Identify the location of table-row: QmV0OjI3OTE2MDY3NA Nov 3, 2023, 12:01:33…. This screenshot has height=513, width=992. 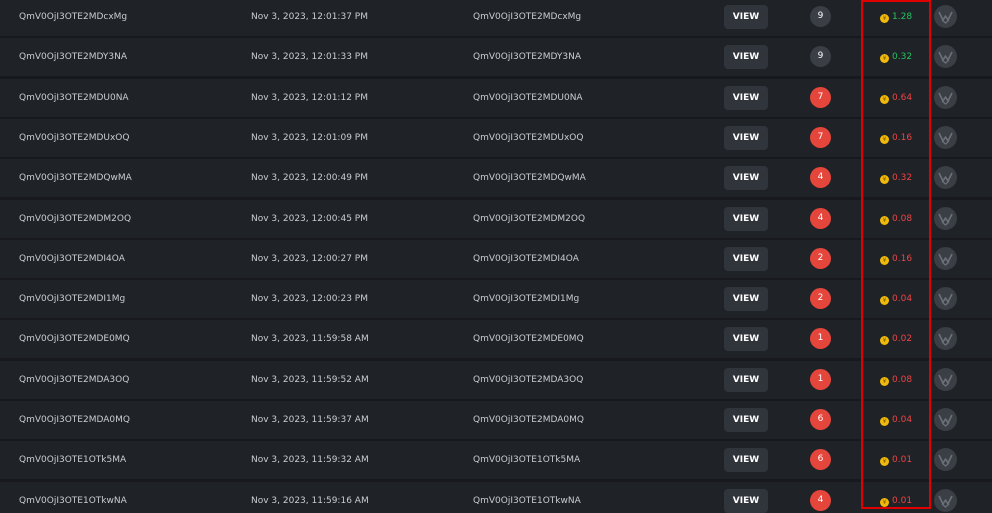
(496, 57).